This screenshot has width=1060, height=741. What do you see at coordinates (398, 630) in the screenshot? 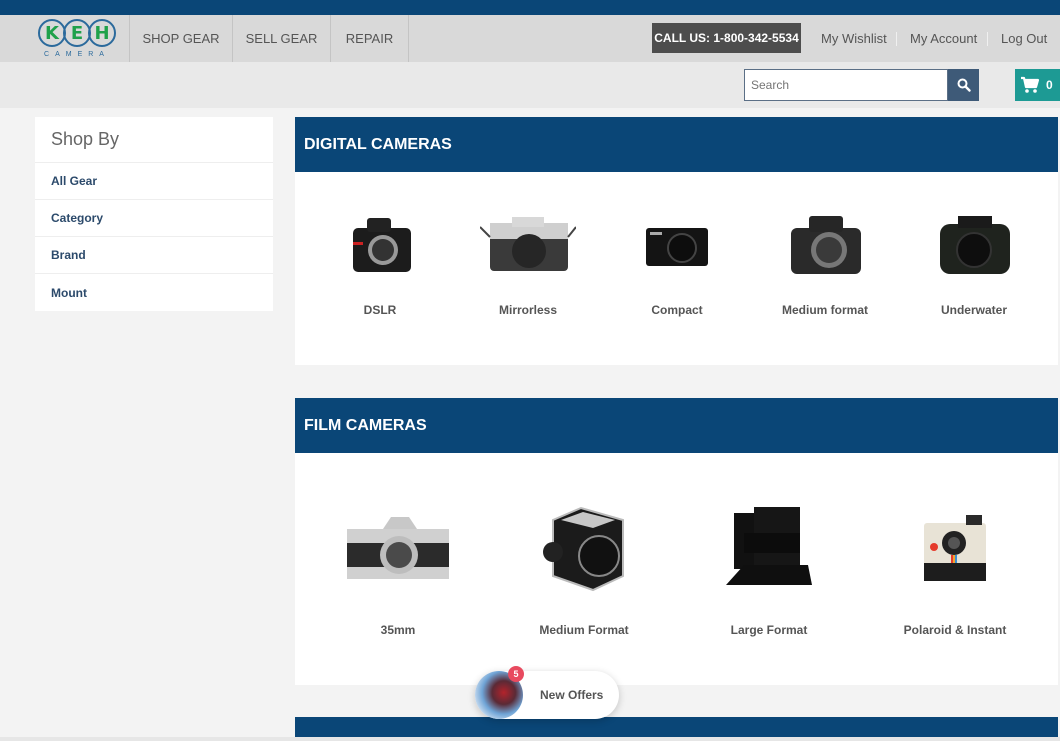
I see `category-label: 35mm` at bounding box center [398, 630].